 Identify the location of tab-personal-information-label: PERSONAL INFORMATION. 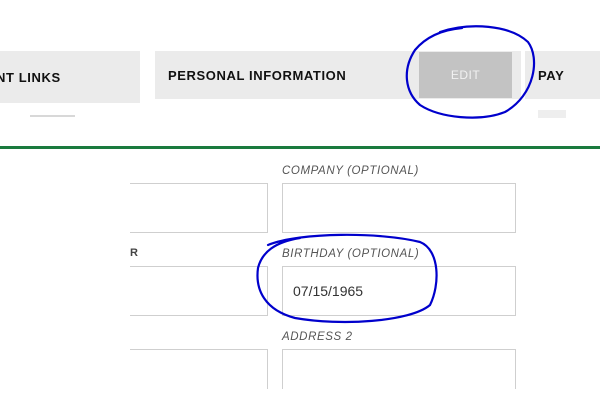
(257, 75).